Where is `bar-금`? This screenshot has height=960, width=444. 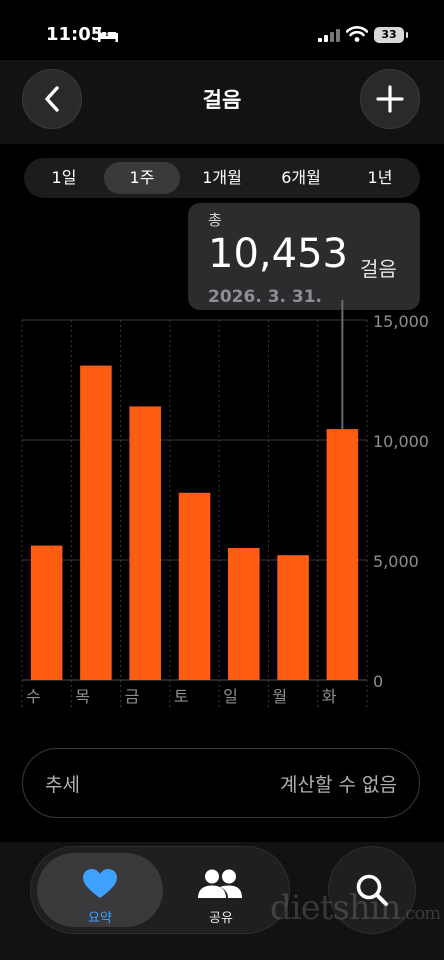 bar-금 is located at coordinates (145, 543).